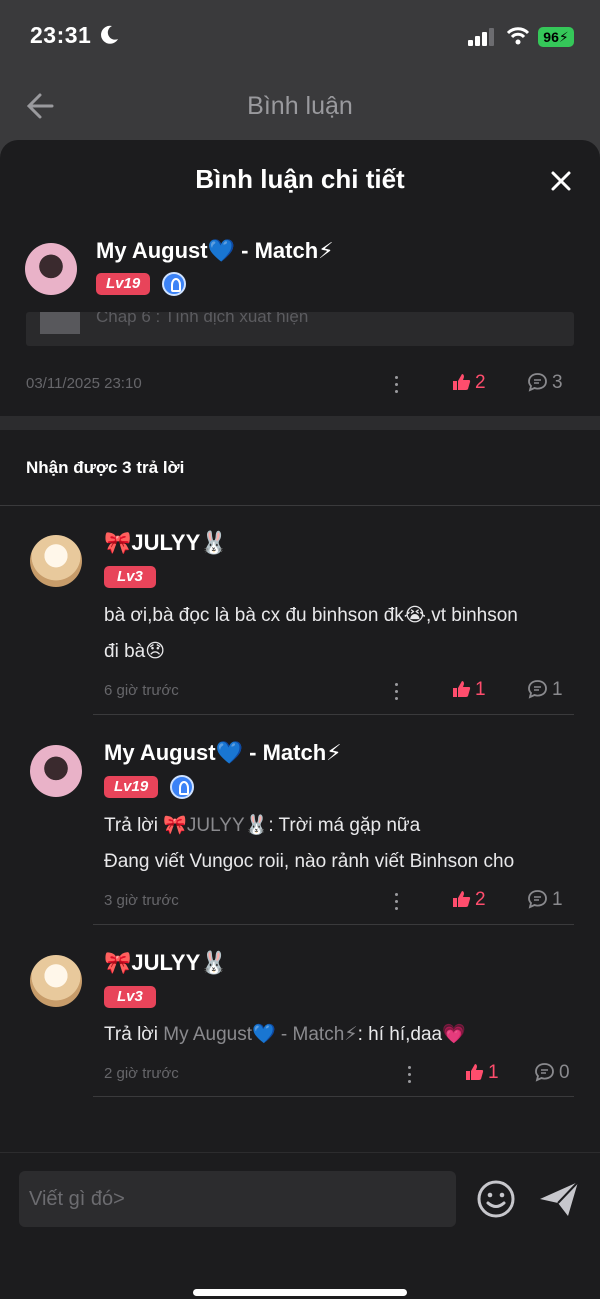  Describe the element at coordinates (518, 36) in the screenshot. I see `wifi-icon` at that location.